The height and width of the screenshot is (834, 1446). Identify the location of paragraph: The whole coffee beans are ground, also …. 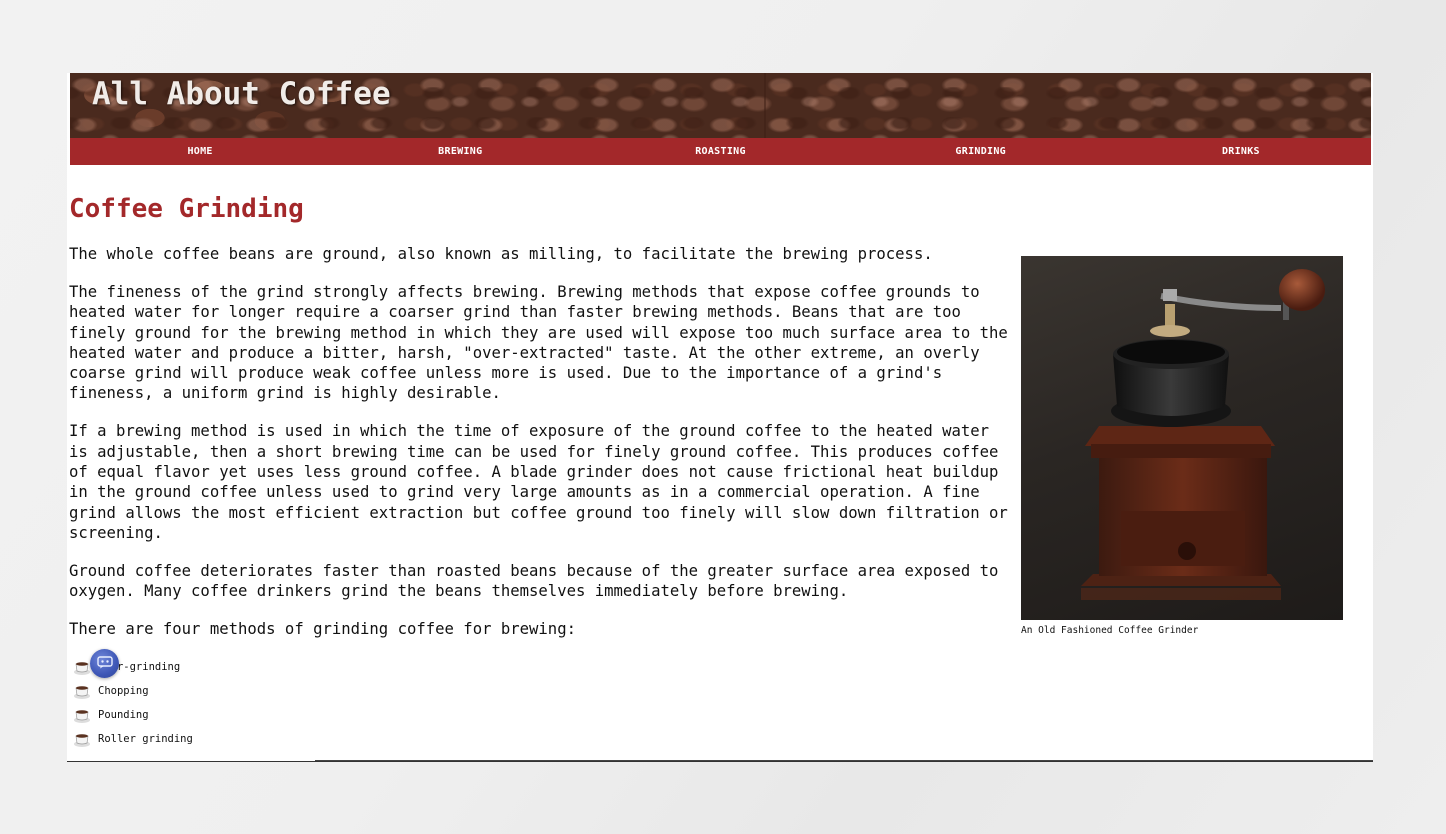
(501, 254).